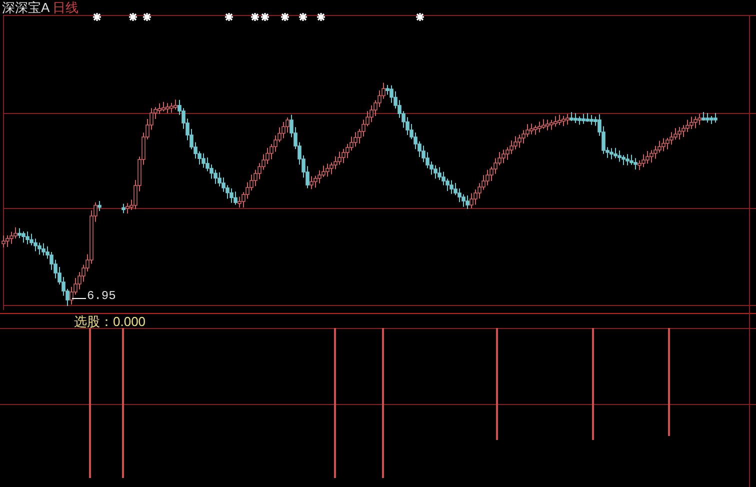 Image resolution: width=756 pixels, height=487 pixels. Describe the element at coordinates (110, 322) in the screenshot. I see `indicator-value: 选股：0.000` at that location.